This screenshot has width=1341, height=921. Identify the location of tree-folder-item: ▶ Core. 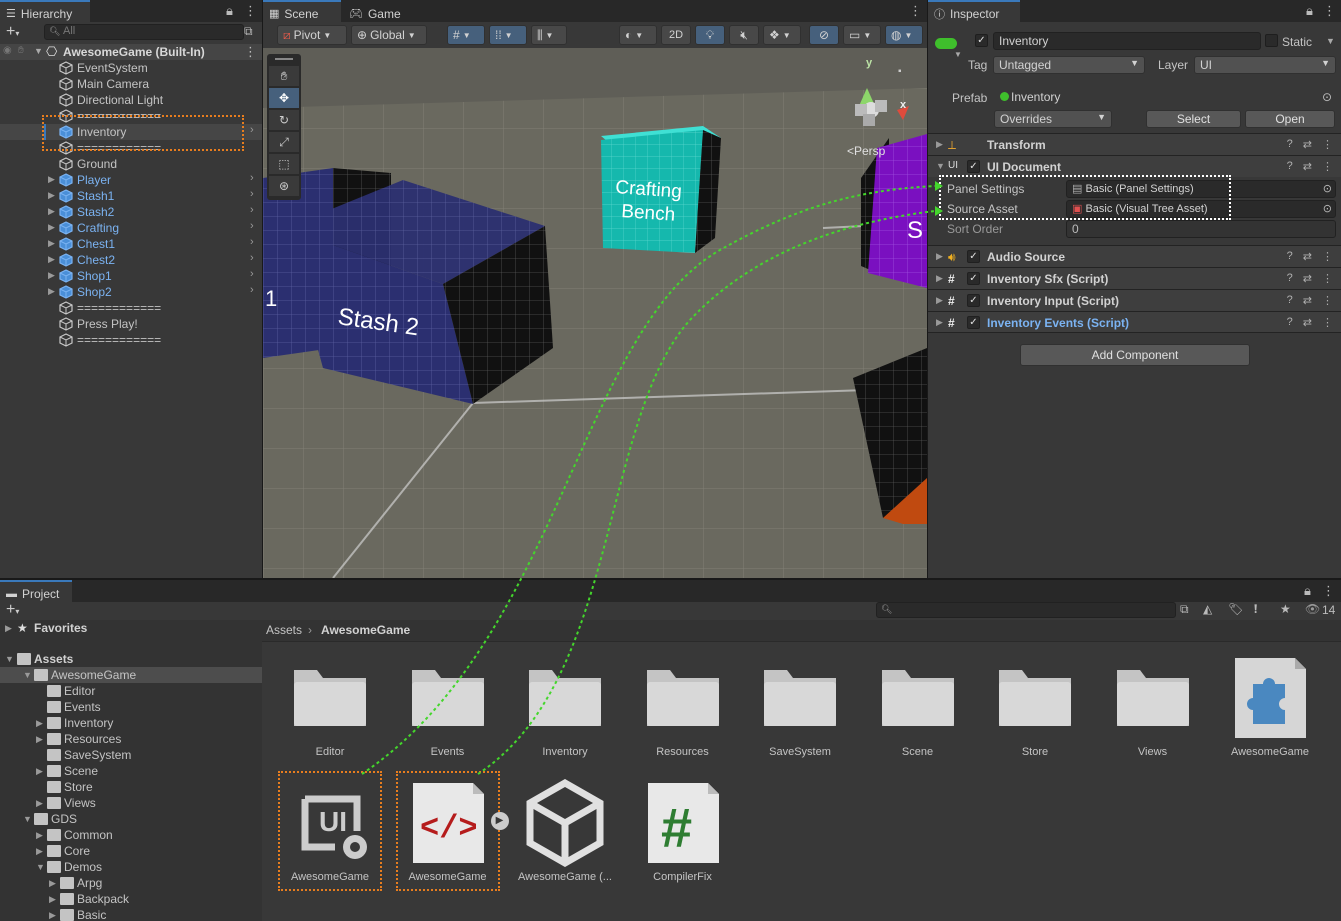
(131, 851).